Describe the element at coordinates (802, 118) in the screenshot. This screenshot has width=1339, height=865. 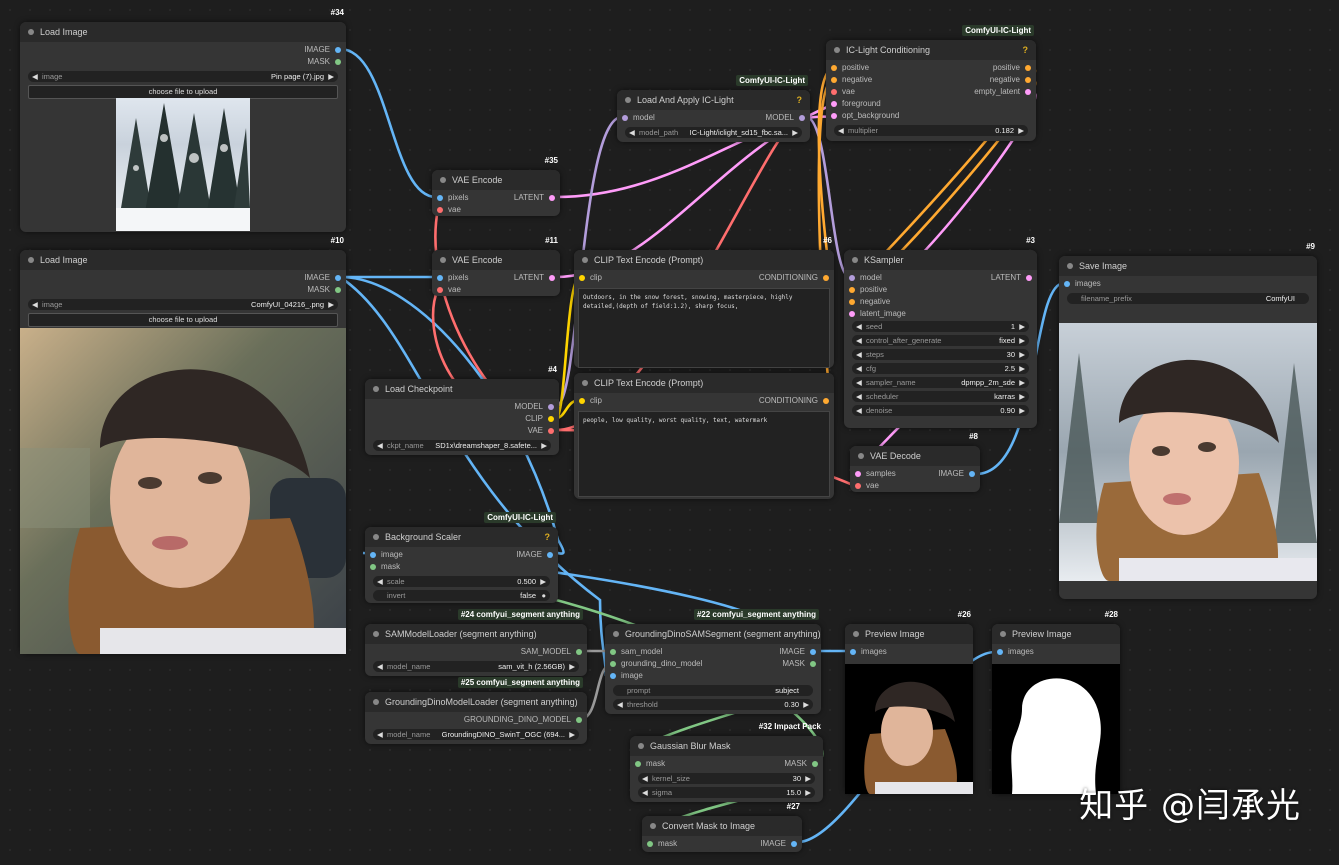
I see `output-model-dot` at that location.